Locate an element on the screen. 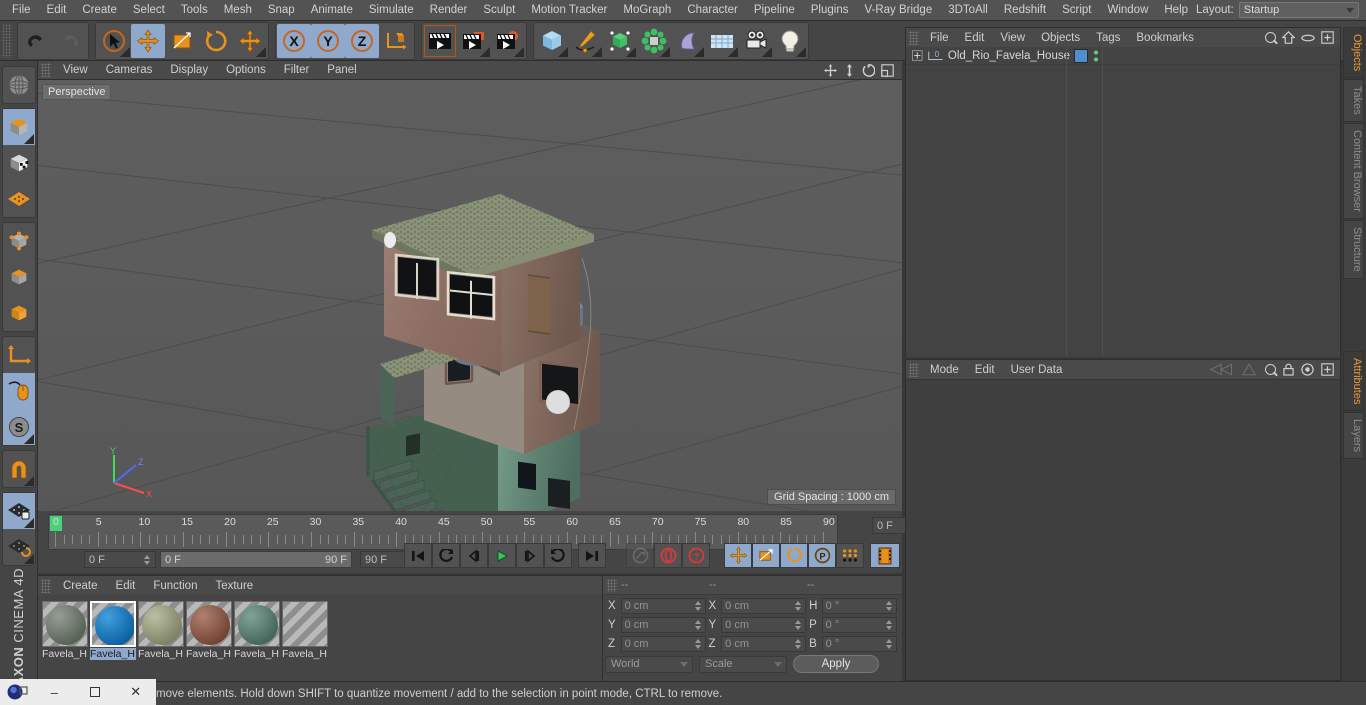 Image resolution: width=1366 pixels, height=705 pixels. close-button: ✕ is located at coordinates (135, 692).